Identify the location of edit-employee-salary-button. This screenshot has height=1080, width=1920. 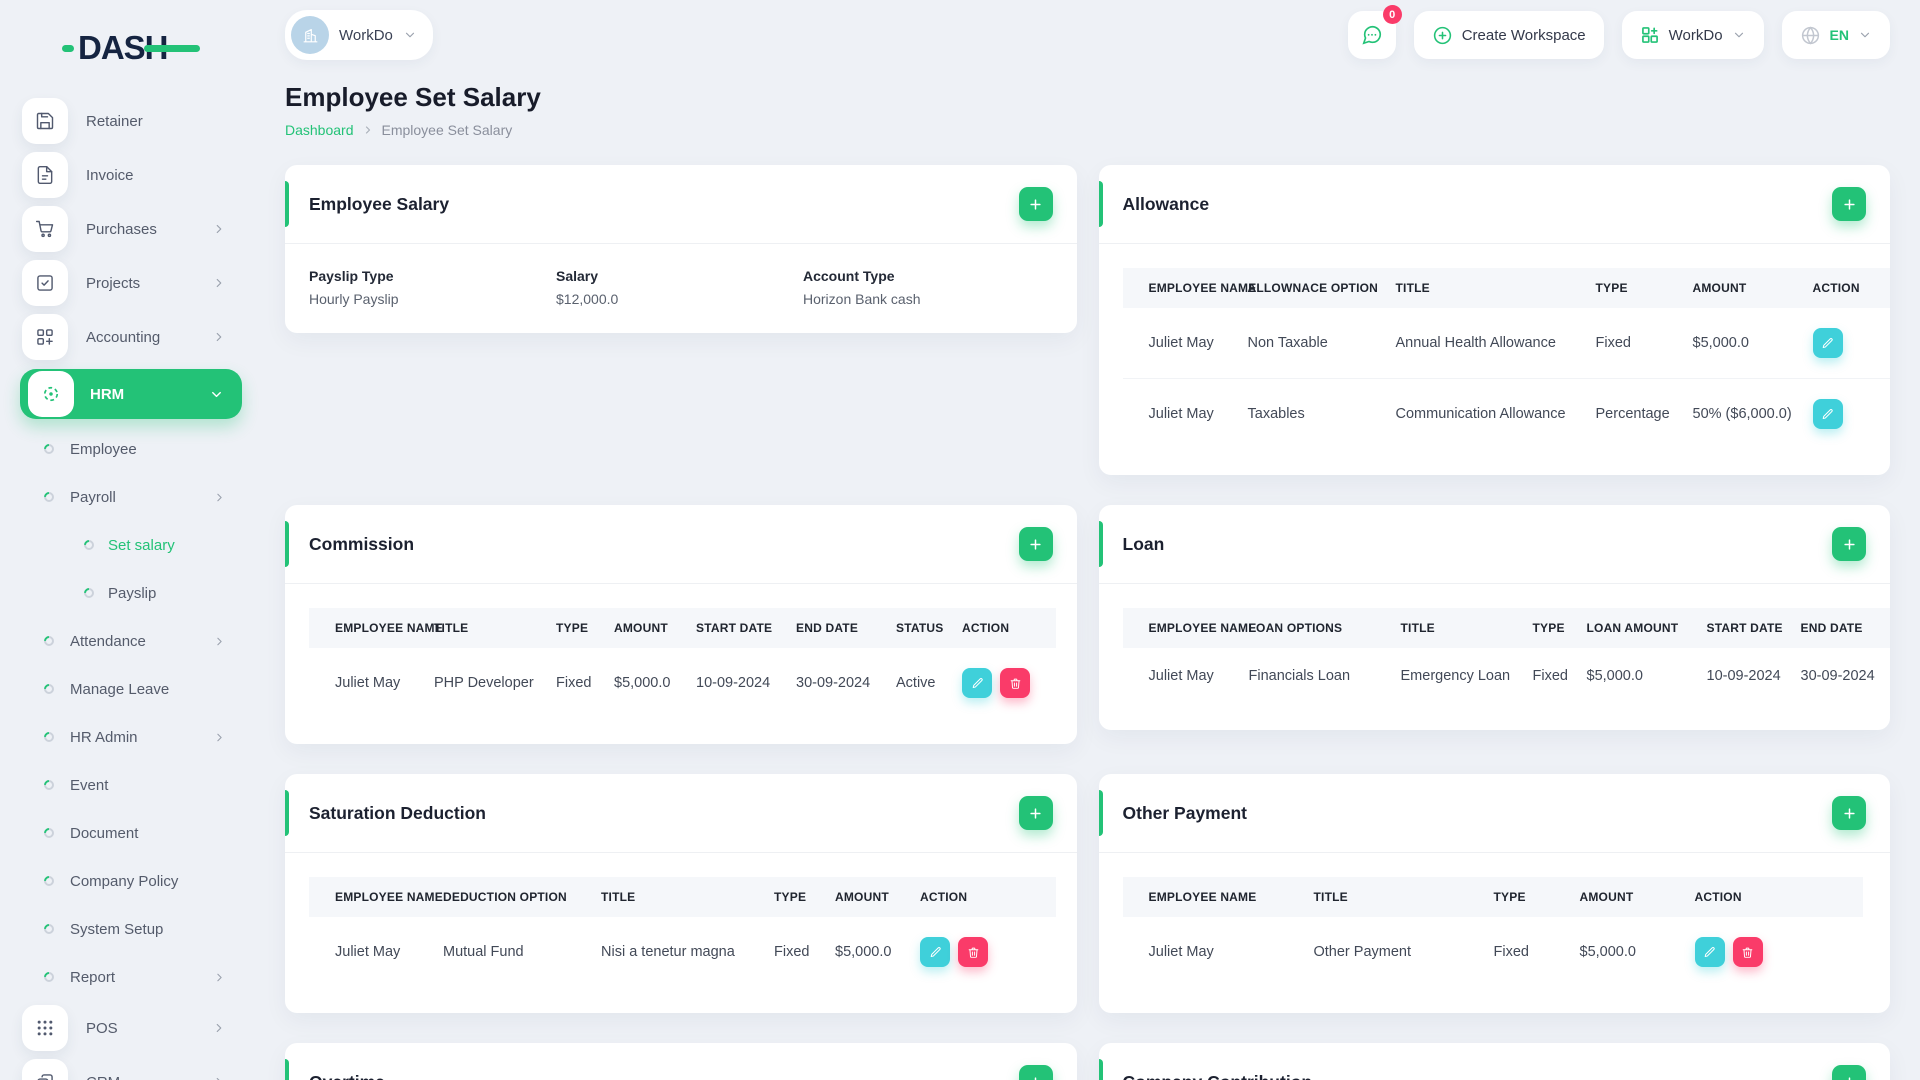
(1035, 204).